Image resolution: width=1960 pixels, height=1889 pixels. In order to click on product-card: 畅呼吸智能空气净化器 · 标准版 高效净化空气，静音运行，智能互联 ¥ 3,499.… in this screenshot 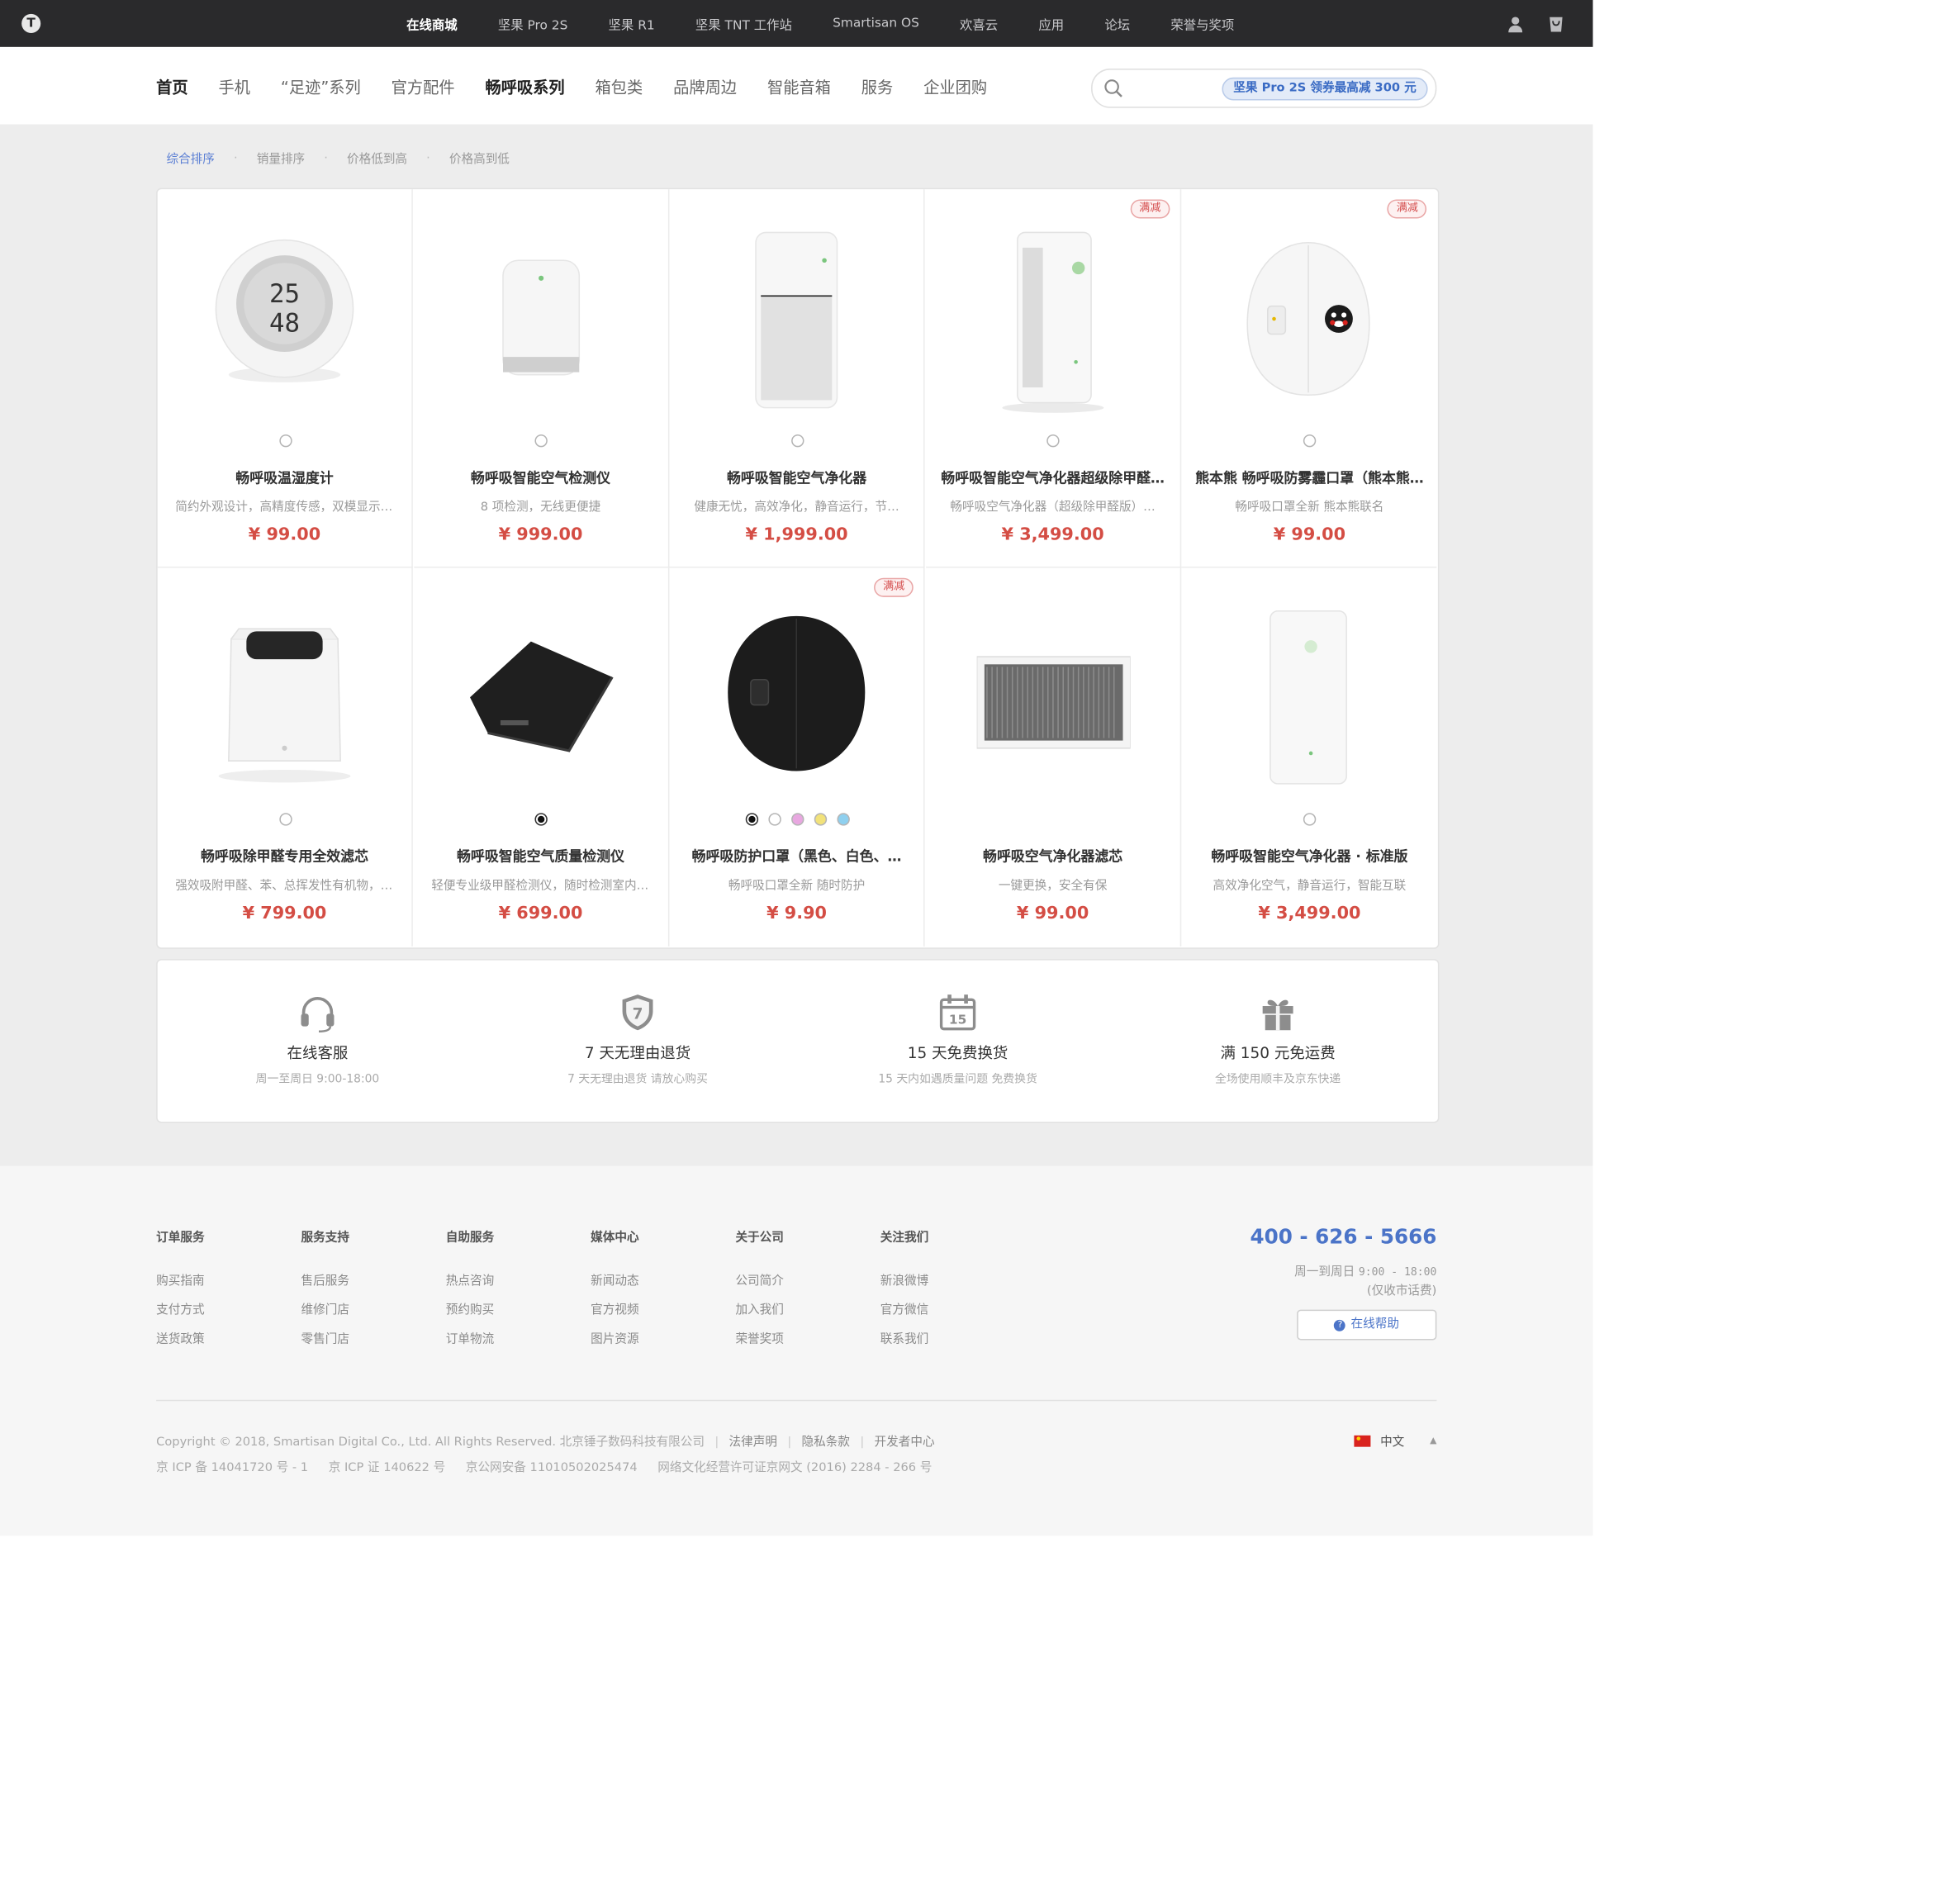, I will do `click(1309, 756)`.